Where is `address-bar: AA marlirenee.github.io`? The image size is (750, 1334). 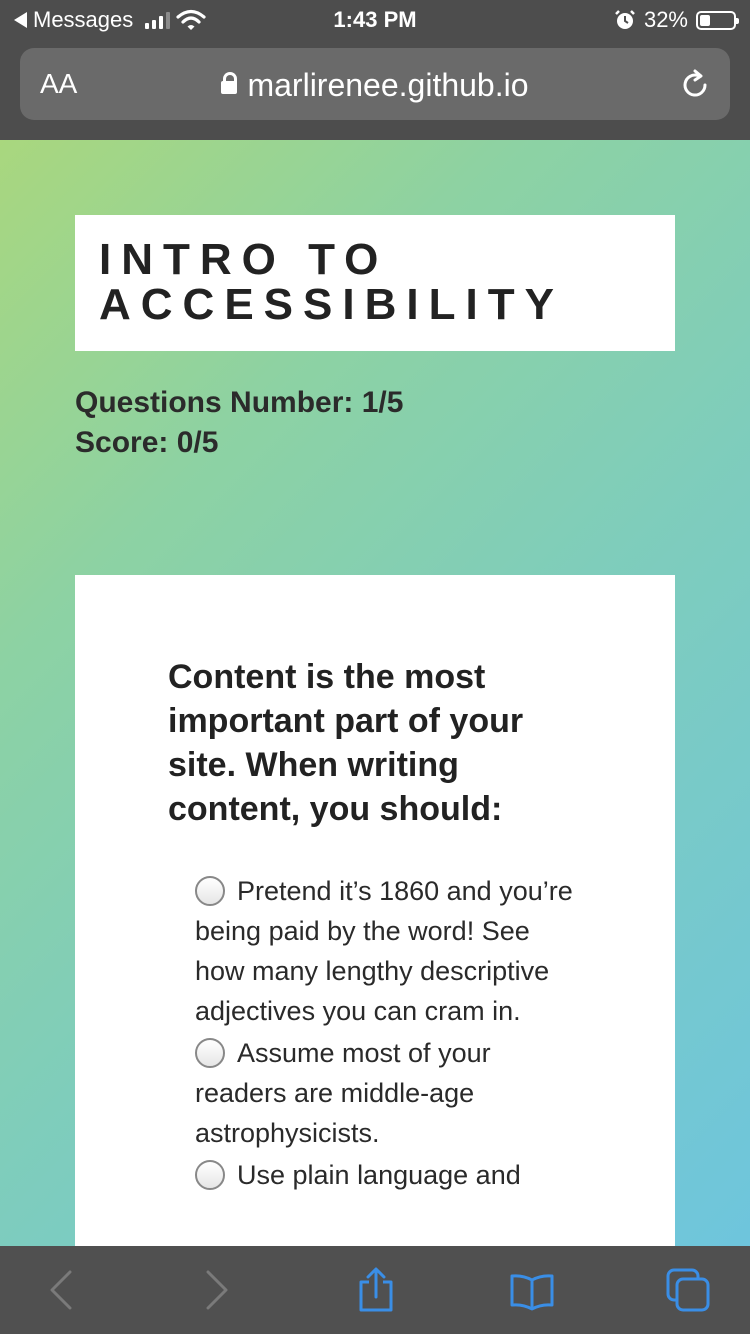
address-bar: AA marlirenee.github.io is located at coordinates (375, 84).